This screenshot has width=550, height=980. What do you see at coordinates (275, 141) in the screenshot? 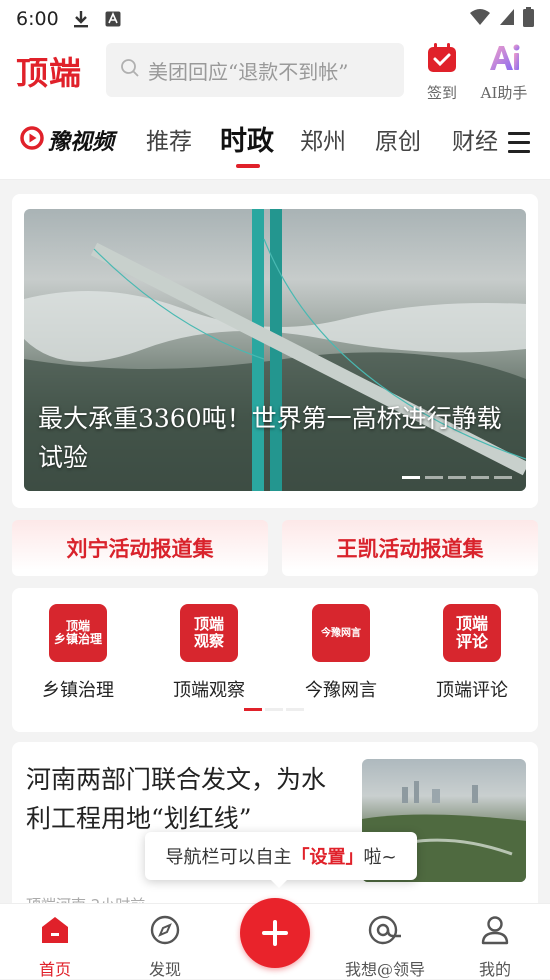
I see `channel-tabs: 豫视频 推荐 时政 郑州 原创 财经` at bounding box center [275, 141].